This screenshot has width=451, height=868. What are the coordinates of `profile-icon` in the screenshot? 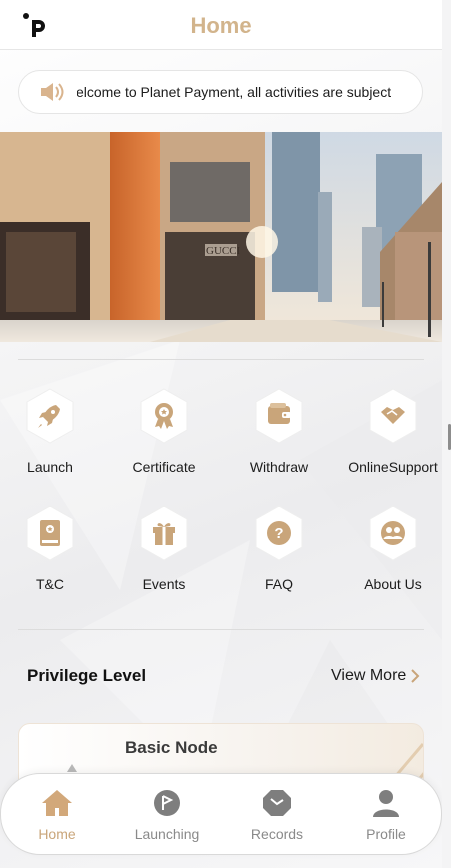 It's located at (386, 803).